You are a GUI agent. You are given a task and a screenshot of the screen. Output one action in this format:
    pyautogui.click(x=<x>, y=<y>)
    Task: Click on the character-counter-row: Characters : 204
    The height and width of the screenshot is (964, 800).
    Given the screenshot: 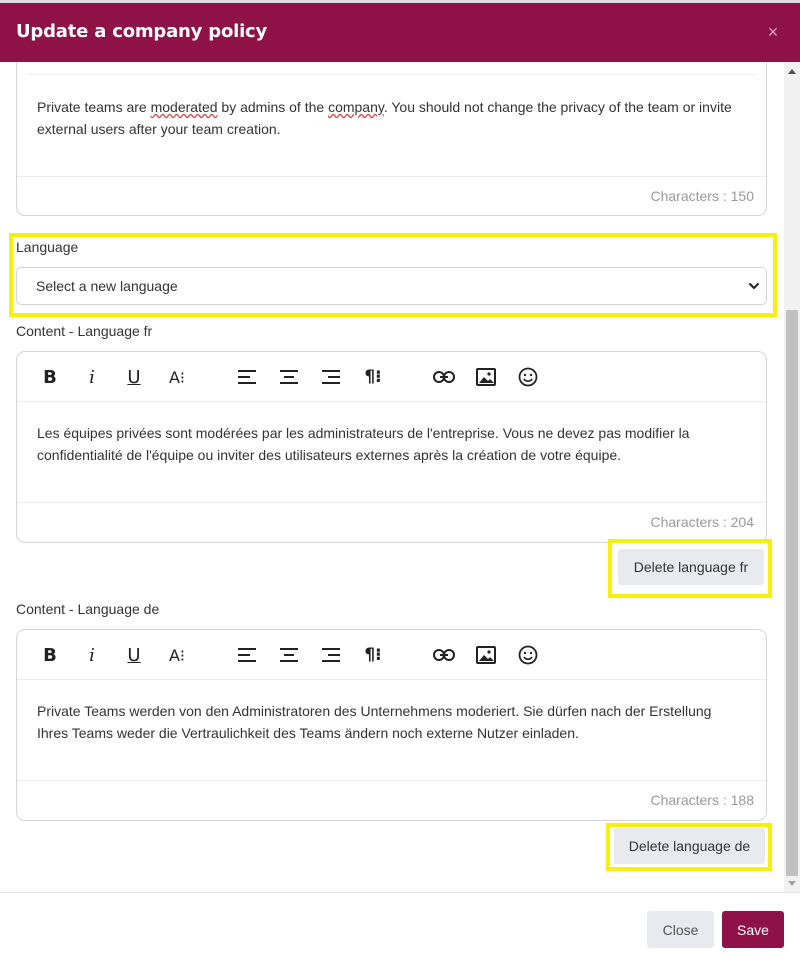 What is the action you would take?
    pyautogui.click(x=391, y=522)
    